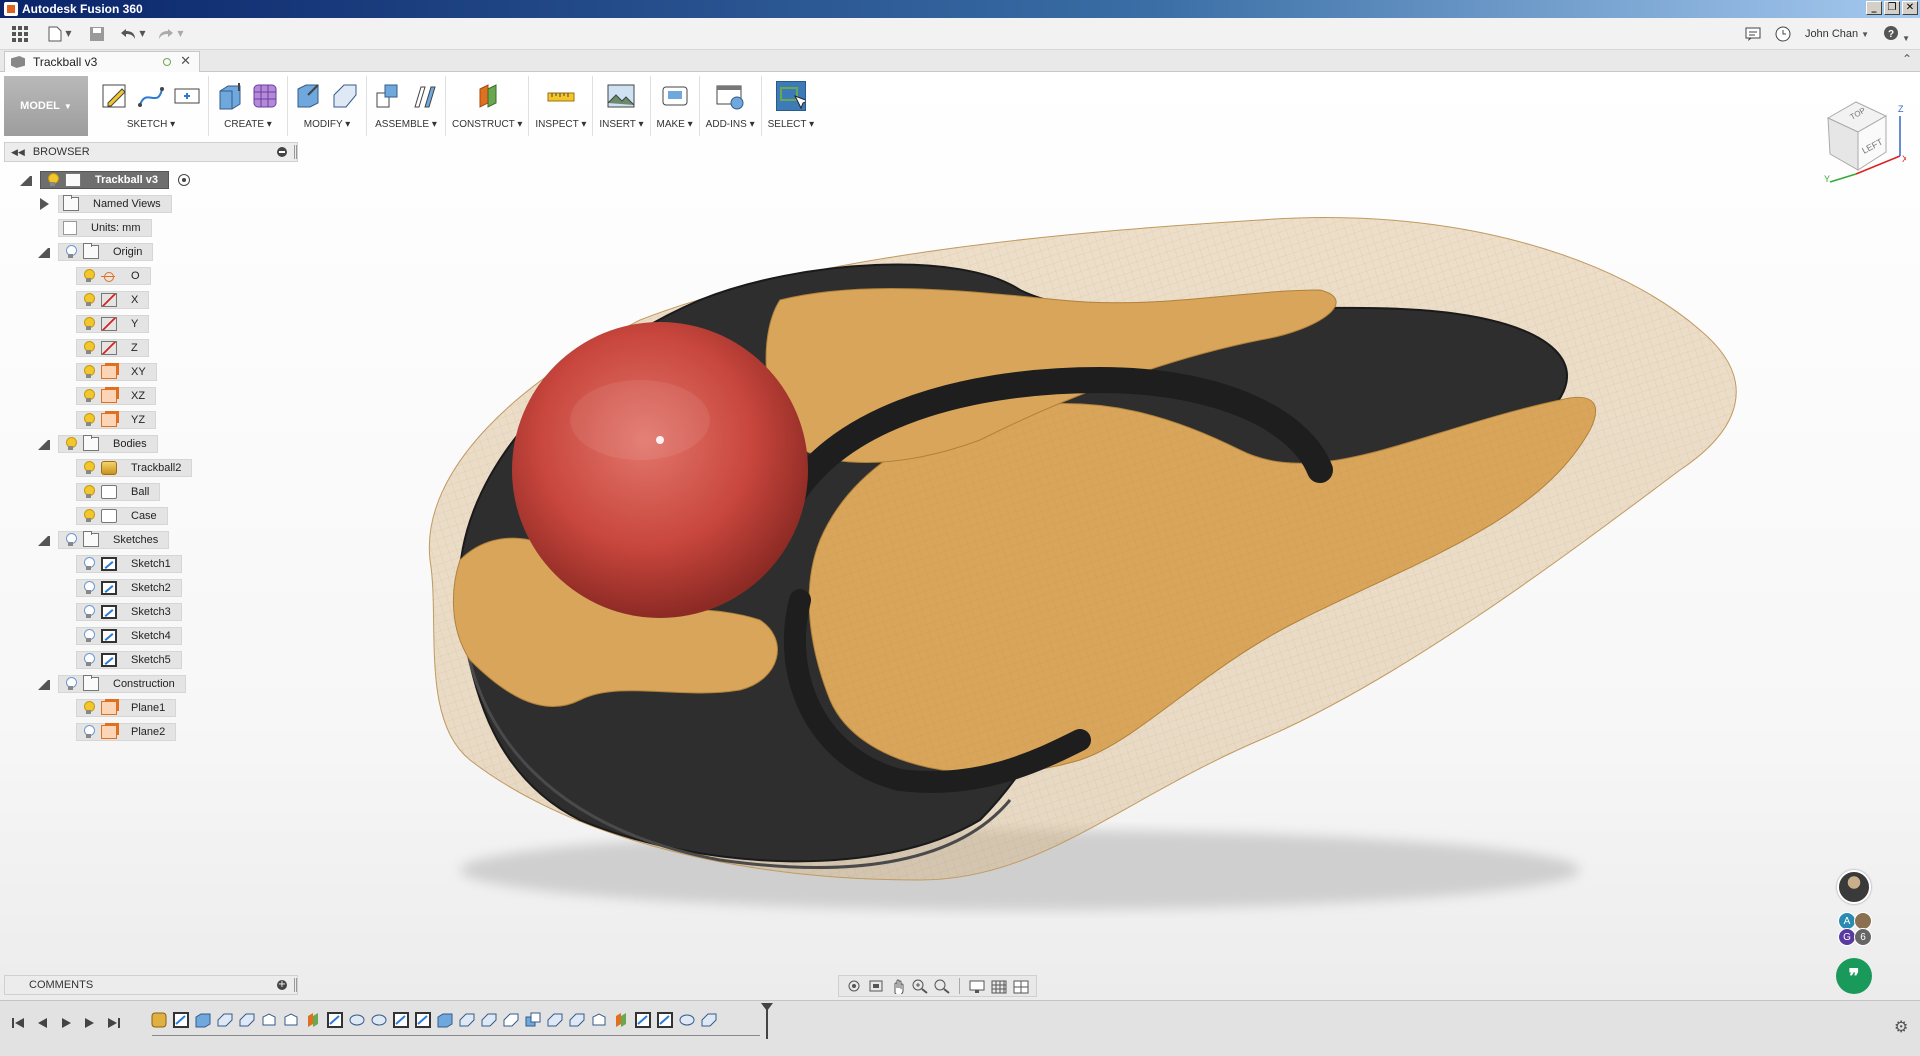  Describe the element at coordinates (129, 588) in the screenshot. I see `tree-item-sketch2: Sketch2` at that location.